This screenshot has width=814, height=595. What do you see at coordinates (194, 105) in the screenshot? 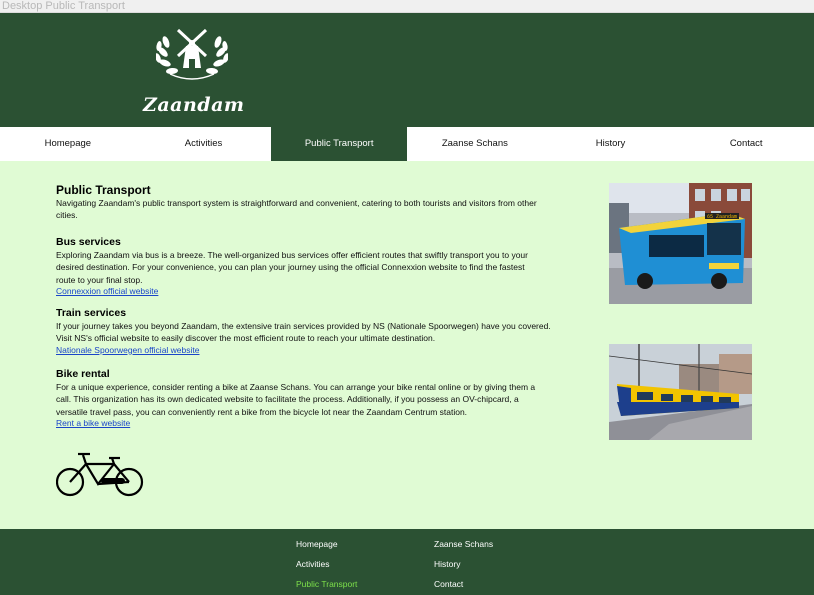
I see `logo-wordmark: Zaandam` at bounding box center [194, 105].